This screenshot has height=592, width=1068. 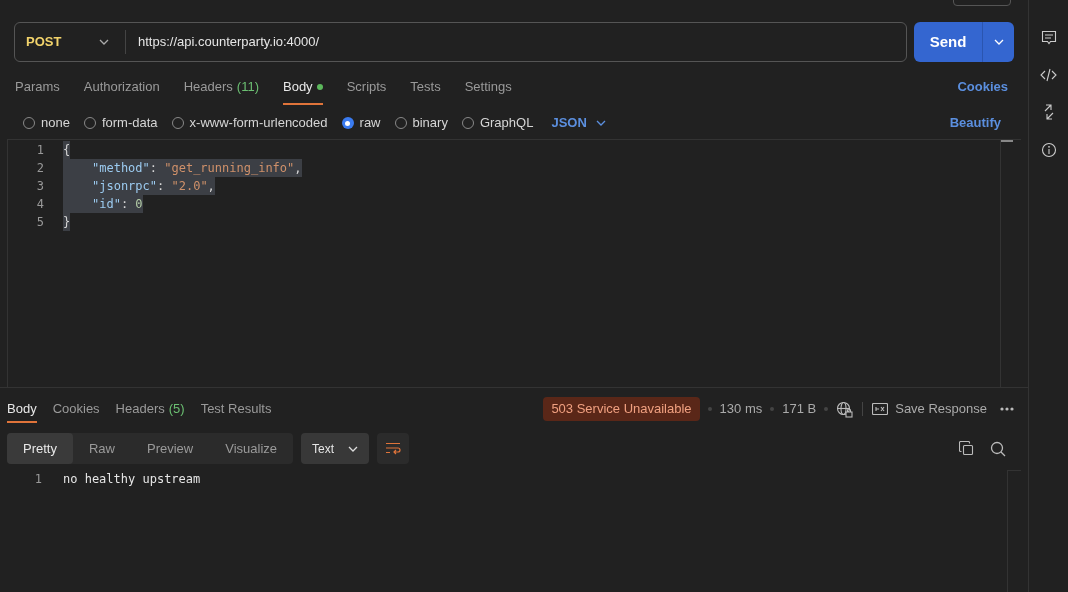 What do you see at coordinates (40, 448) in the screenshot?
I see `view-mode-tab: Pretty` at bounding box center [40, 448].